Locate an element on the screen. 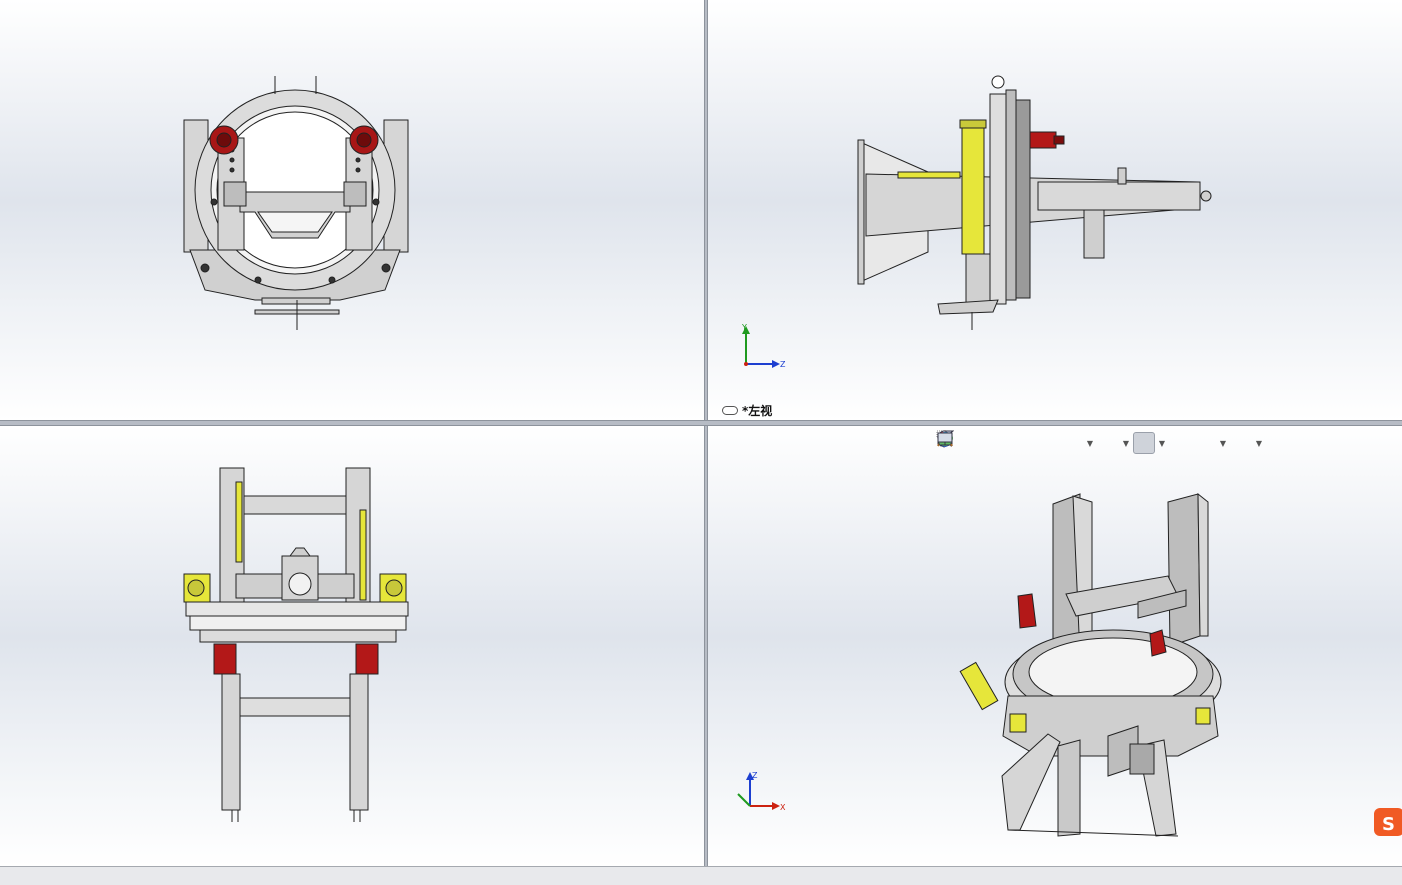 The width and height of the screenshot is (1402, 885). viewport-splitter-horizontal is located at coordinates (701, 423).